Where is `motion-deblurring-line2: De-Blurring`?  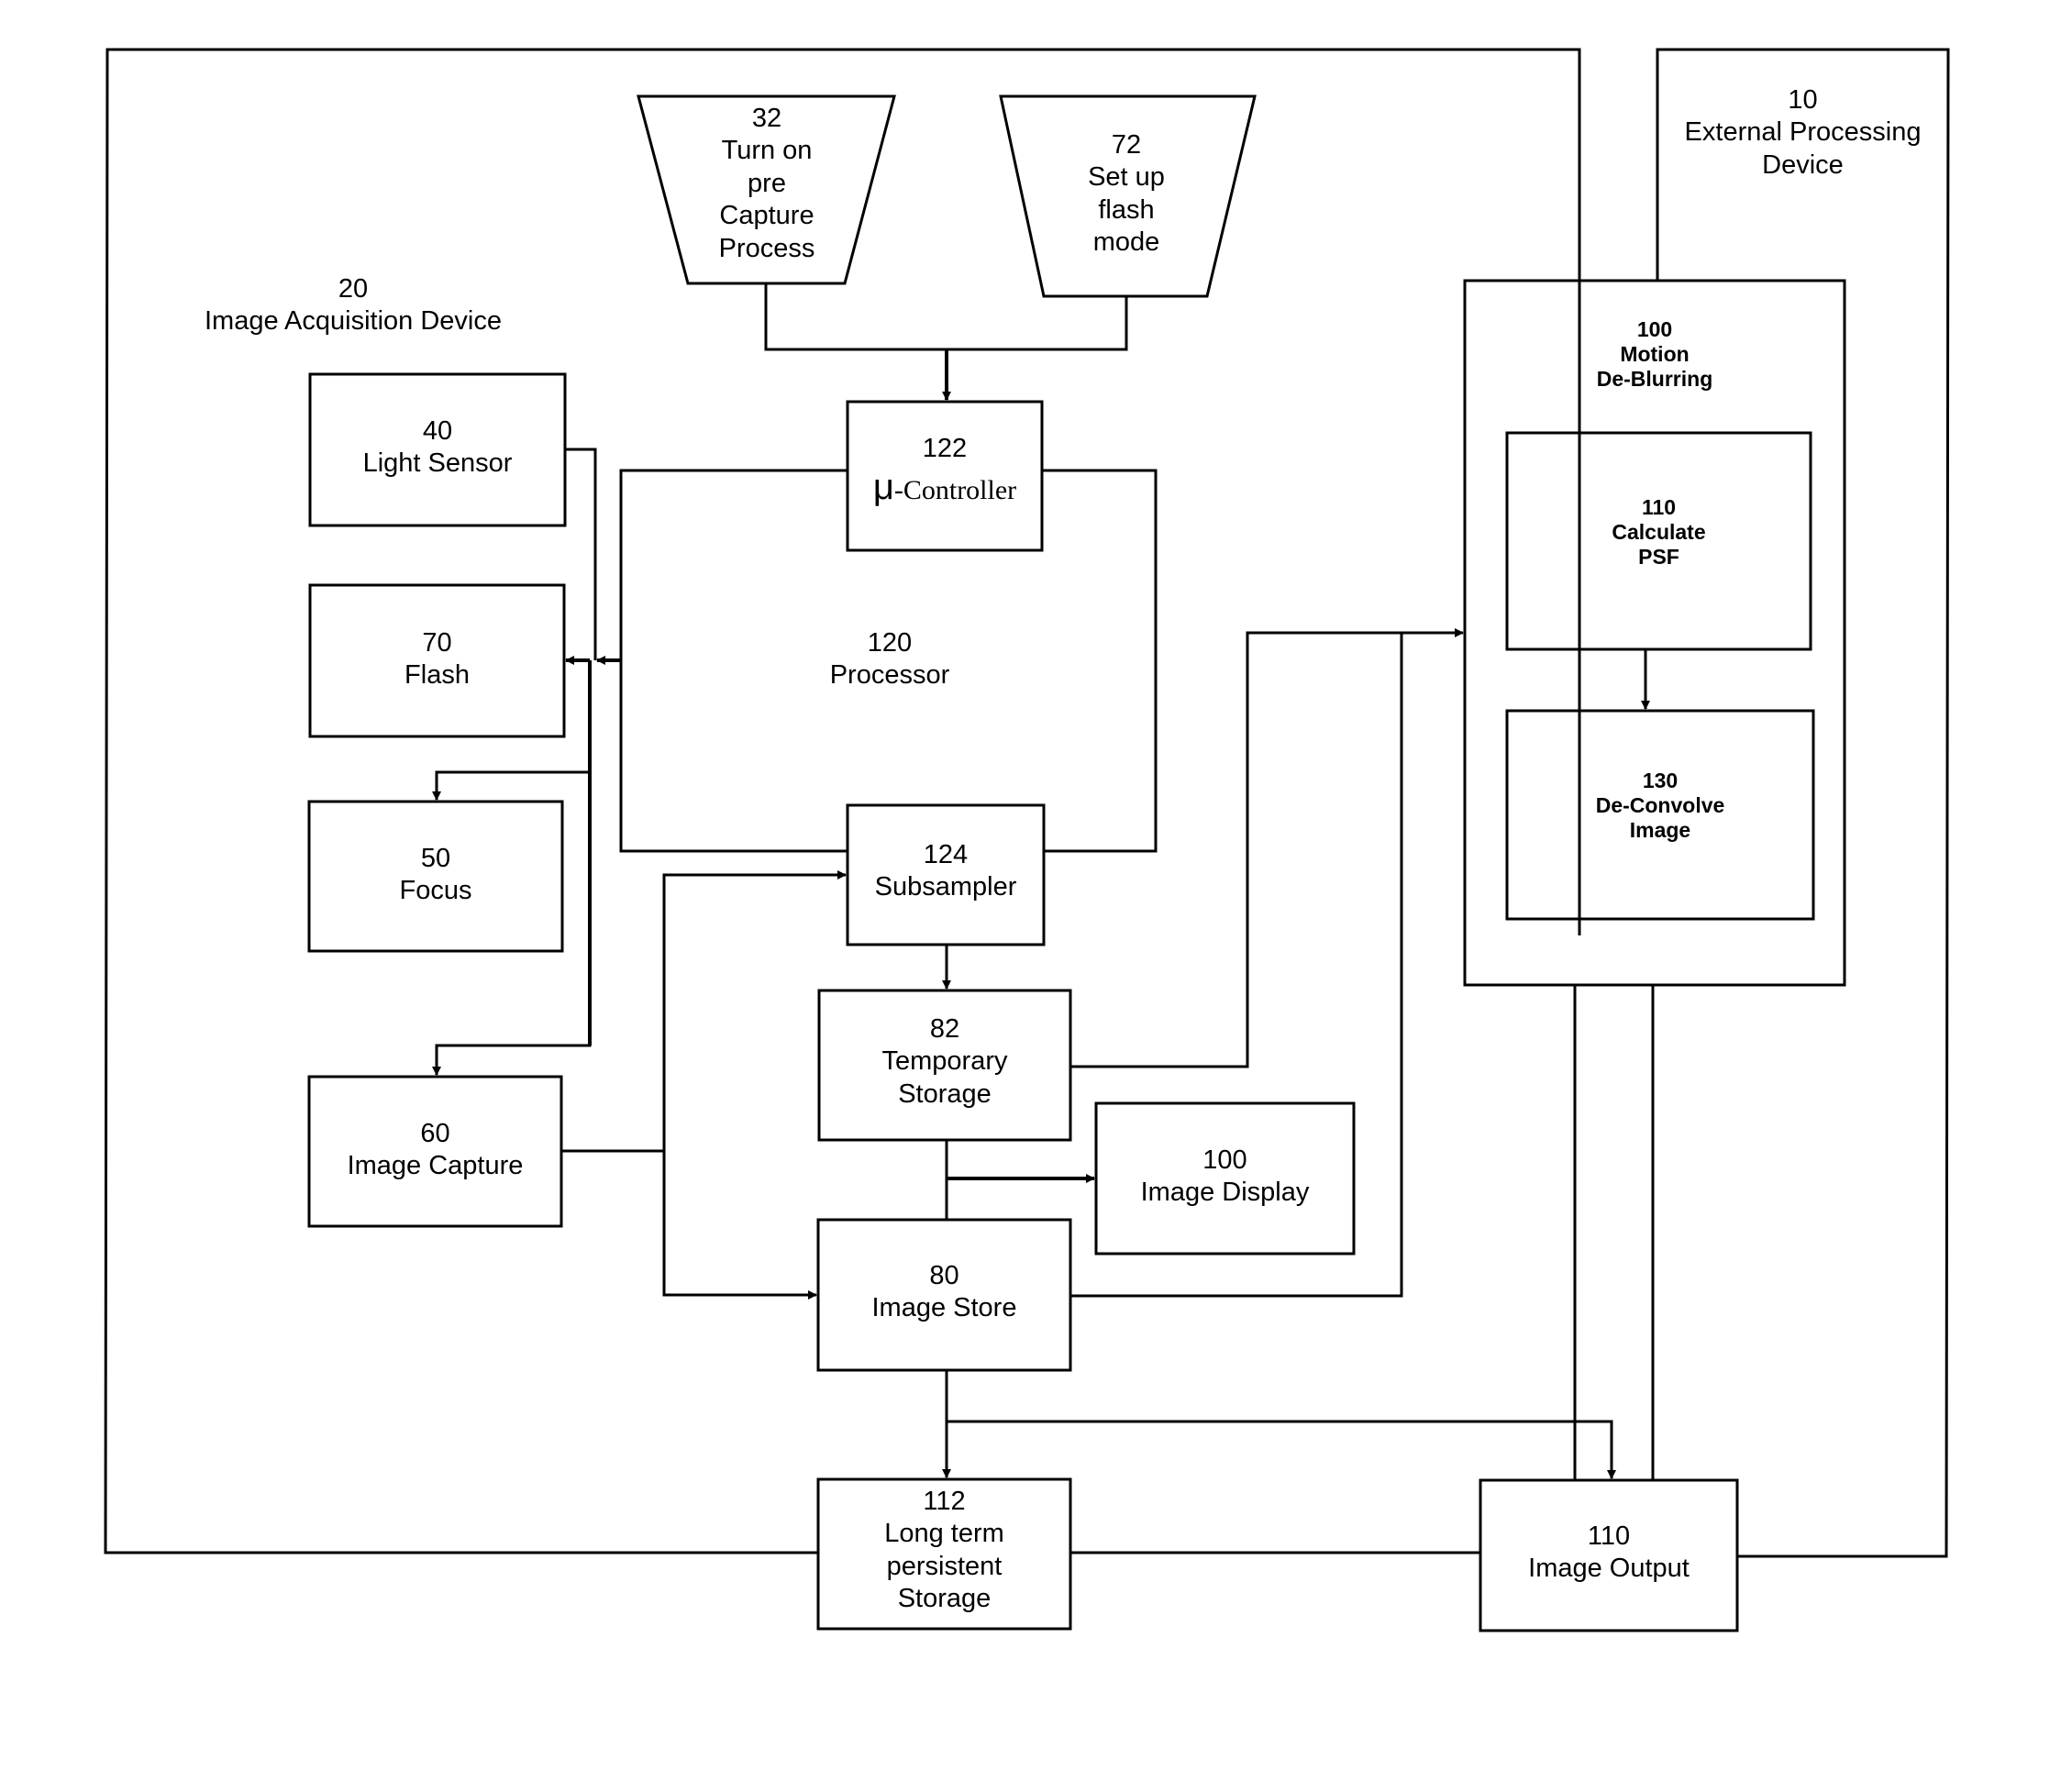
motion-deblurring-line2: De-Blurring is located at coordinates (1654, 379).